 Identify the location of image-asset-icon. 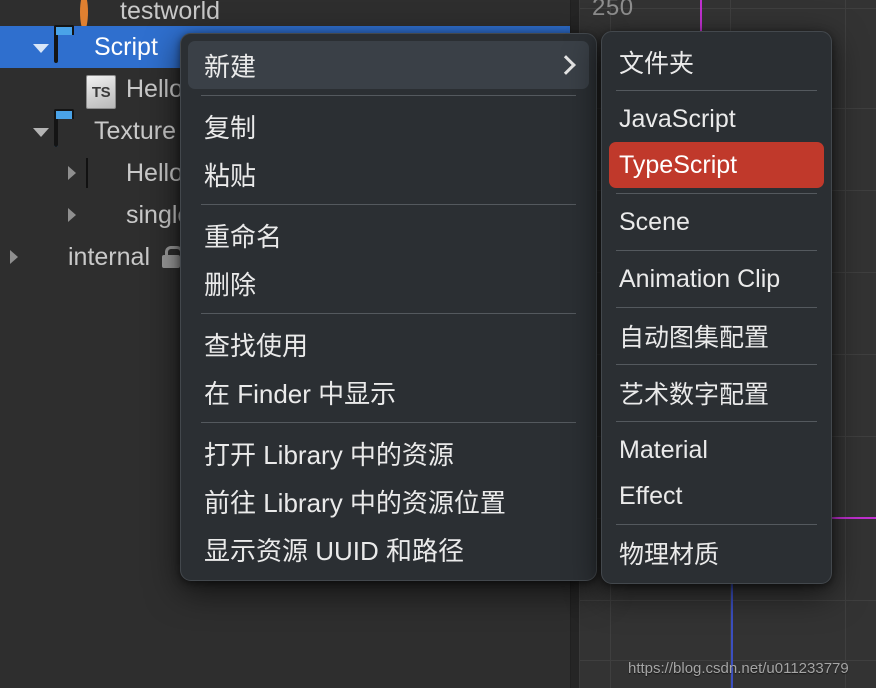
(102, 173).